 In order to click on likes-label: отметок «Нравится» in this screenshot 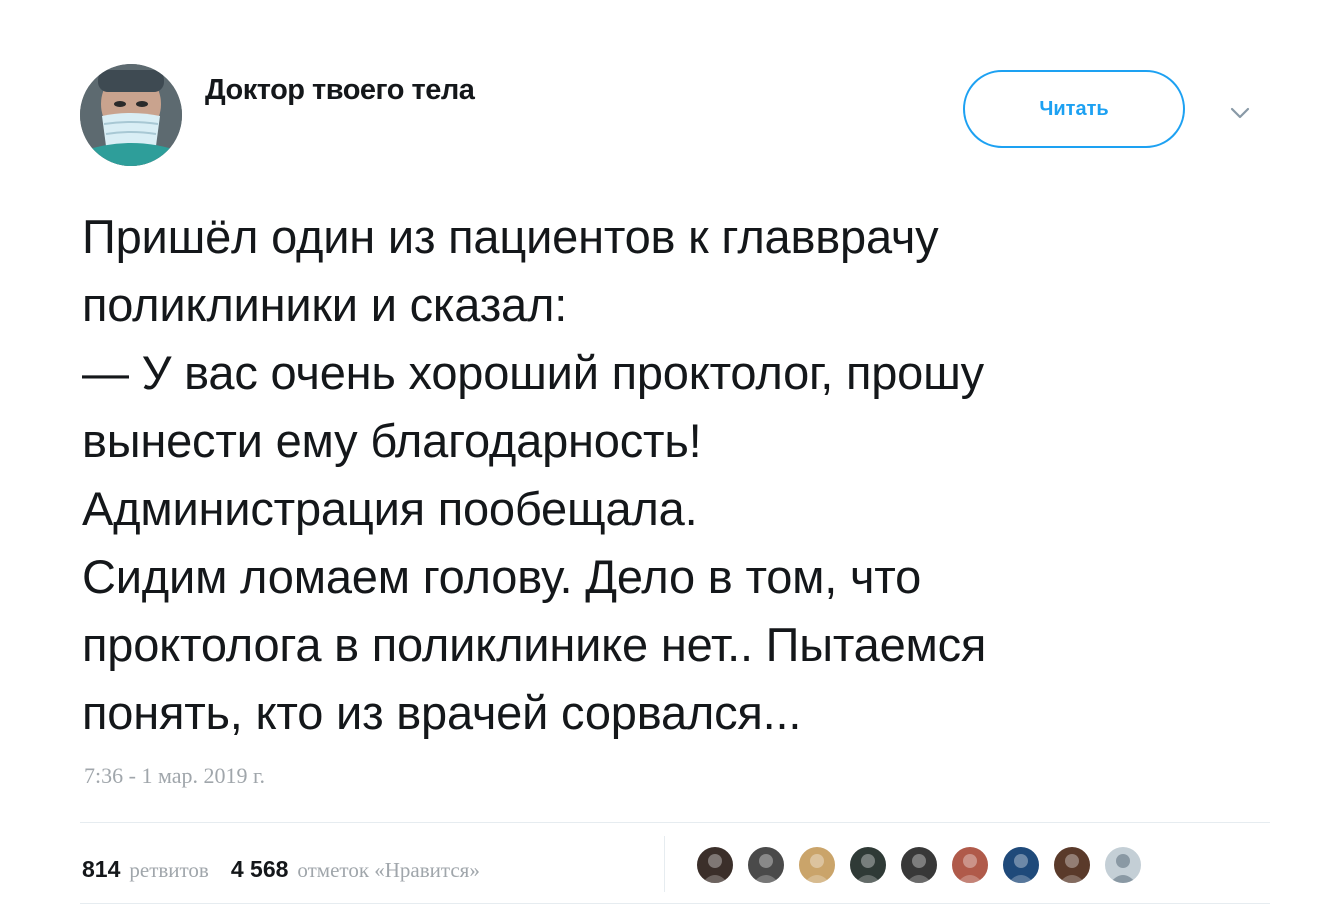, I will do `click(388, 870)`.